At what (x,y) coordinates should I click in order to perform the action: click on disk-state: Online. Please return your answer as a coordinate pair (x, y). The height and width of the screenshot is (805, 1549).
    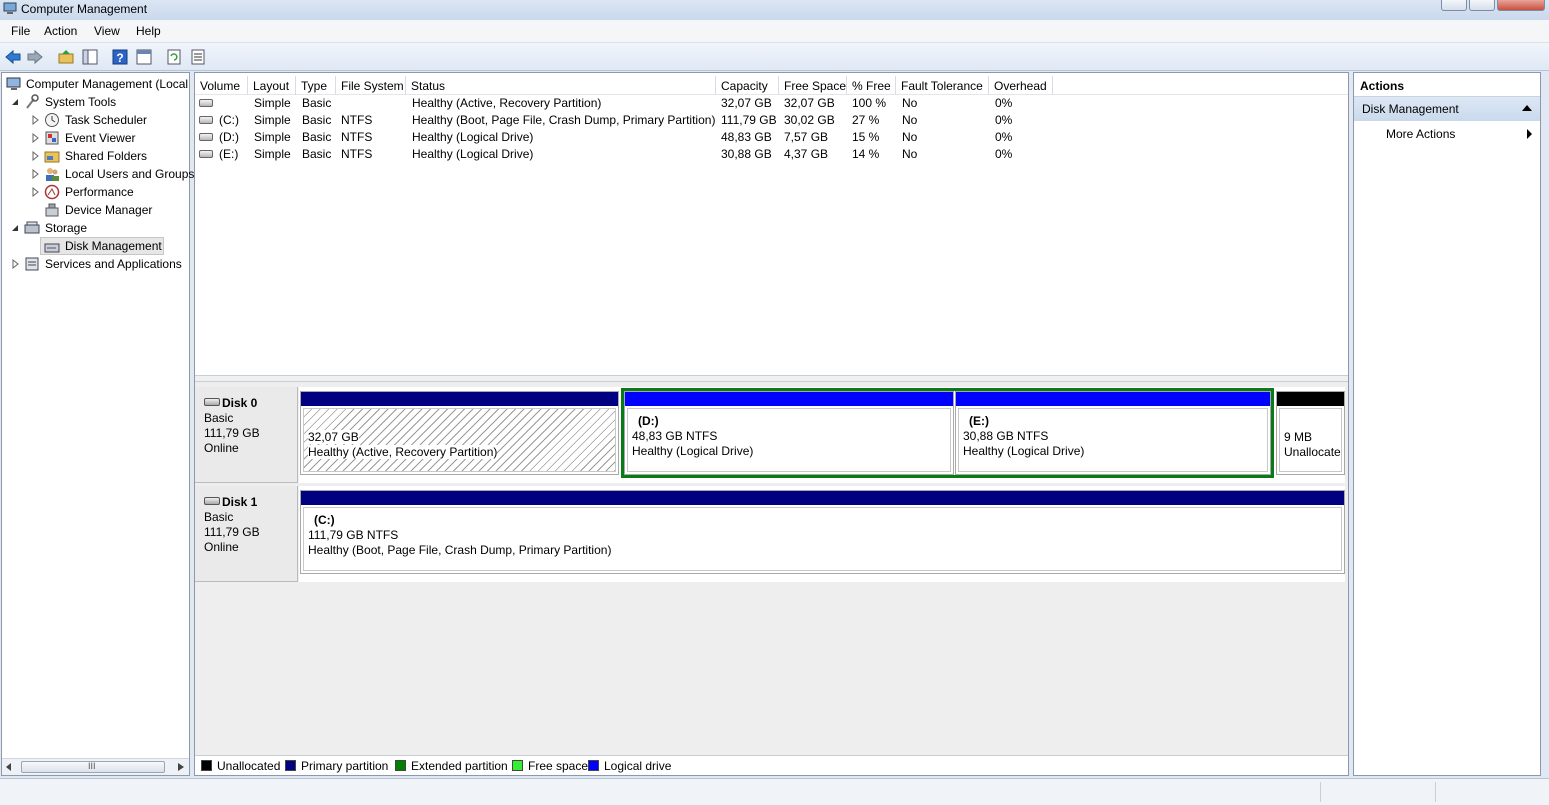
    Looking at the image, I should click on (221, 448).